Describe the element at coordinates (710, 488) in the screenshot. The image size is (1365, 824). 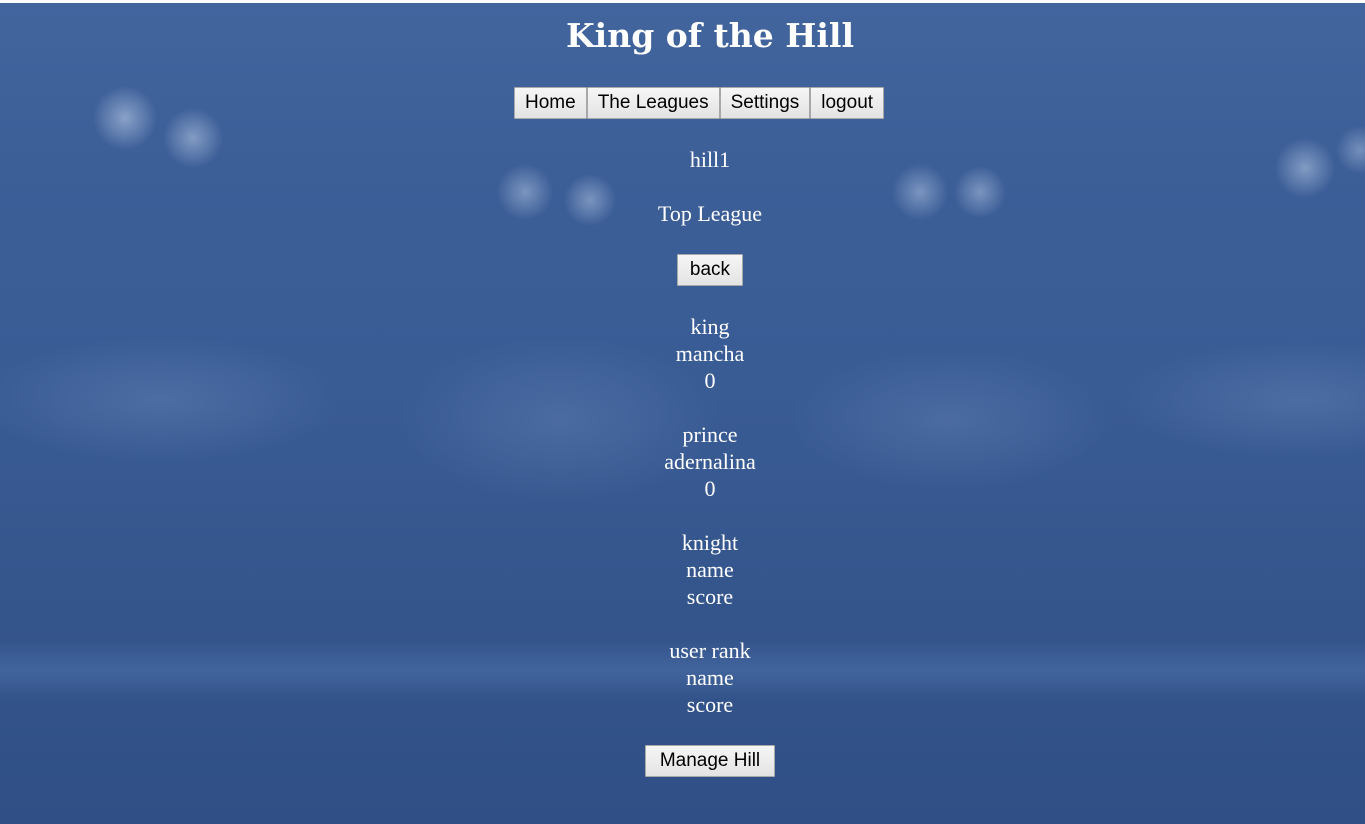
I see `prince-score: 0` at that location.